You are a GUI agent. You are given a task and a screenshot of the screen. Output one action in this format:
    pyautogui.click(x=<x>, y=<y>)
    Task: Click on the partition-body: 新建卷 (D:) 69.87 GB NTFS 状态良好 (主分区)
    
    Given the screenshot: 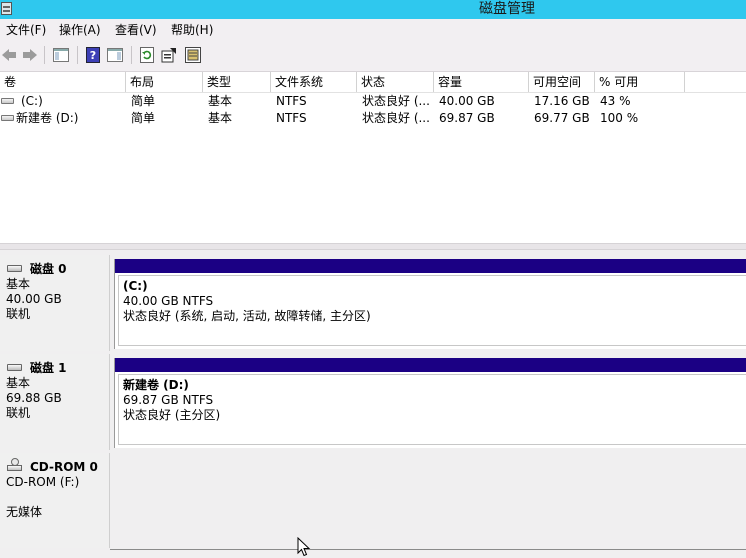 What is the action you would take?
    pyautogui.click(x=432, y=409)
    